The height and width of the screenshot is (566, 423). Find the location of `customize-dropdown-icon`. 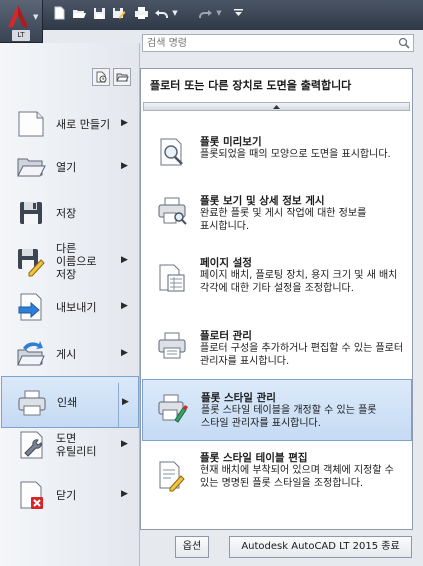

customize-dropdown-icon is located at coordinates (238, 13).